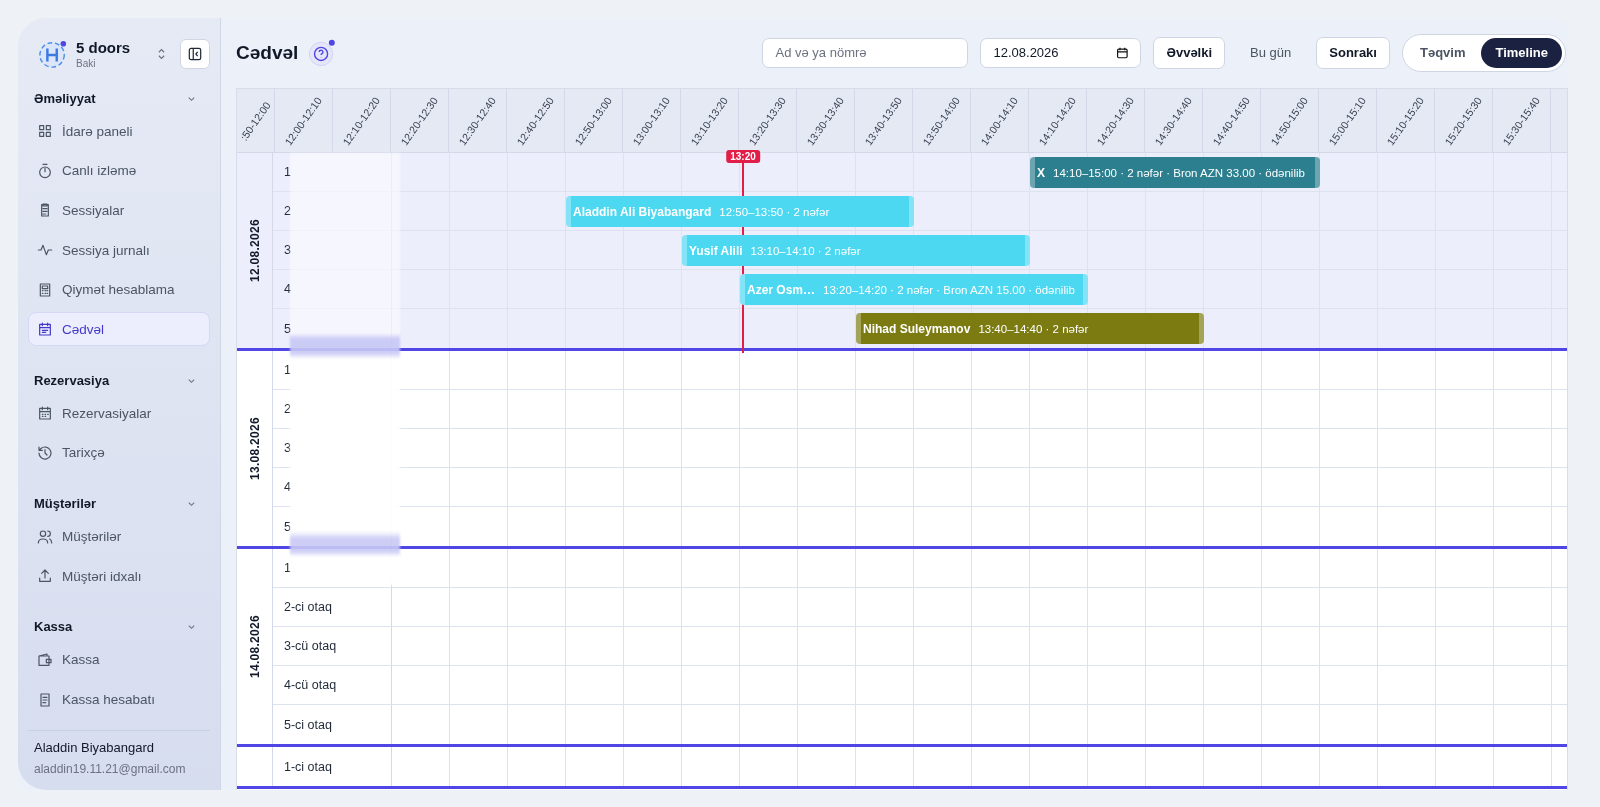  I want to click on user-email: aladdin19.11.21@gmail.com, so click(110, 769).